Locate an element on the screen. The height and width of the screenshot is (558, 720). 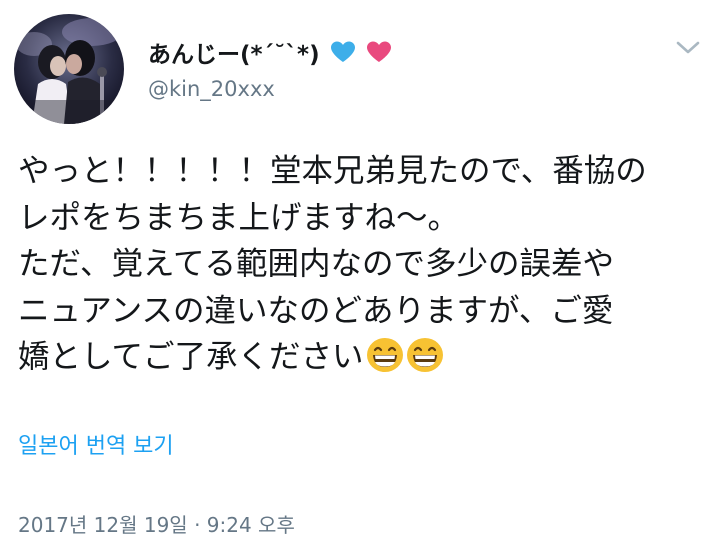
display-name-row: あんじー(*´˘`*) is located at coordinates (270, 55).